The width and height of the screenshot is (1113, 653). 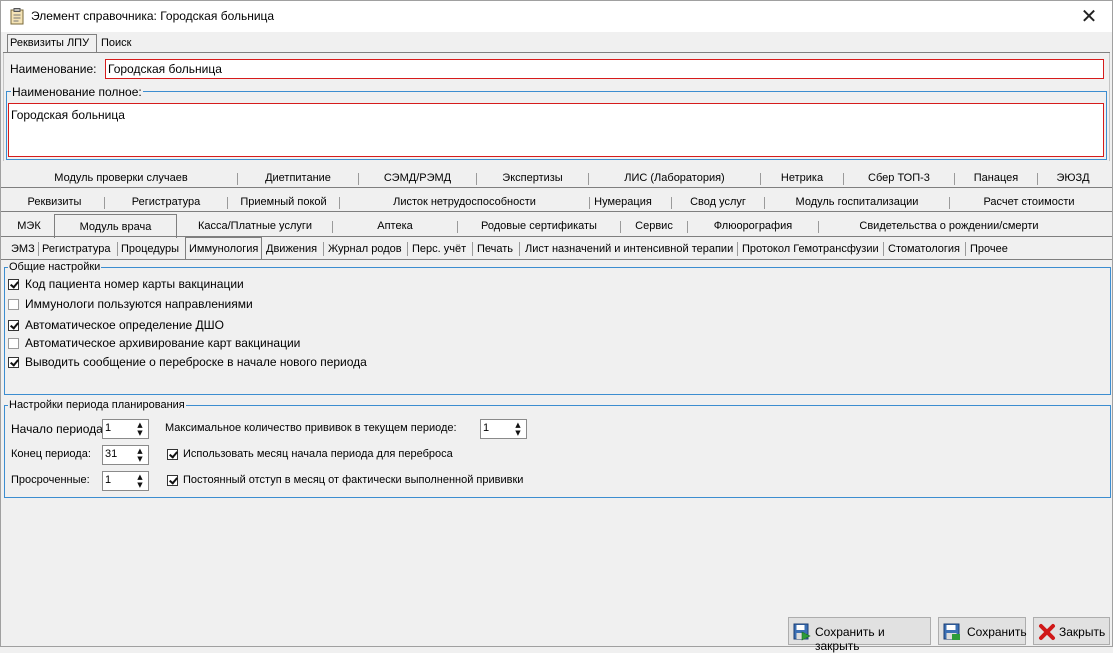 I want to click on name-label: Наименование:, so click(x=53, y=69).